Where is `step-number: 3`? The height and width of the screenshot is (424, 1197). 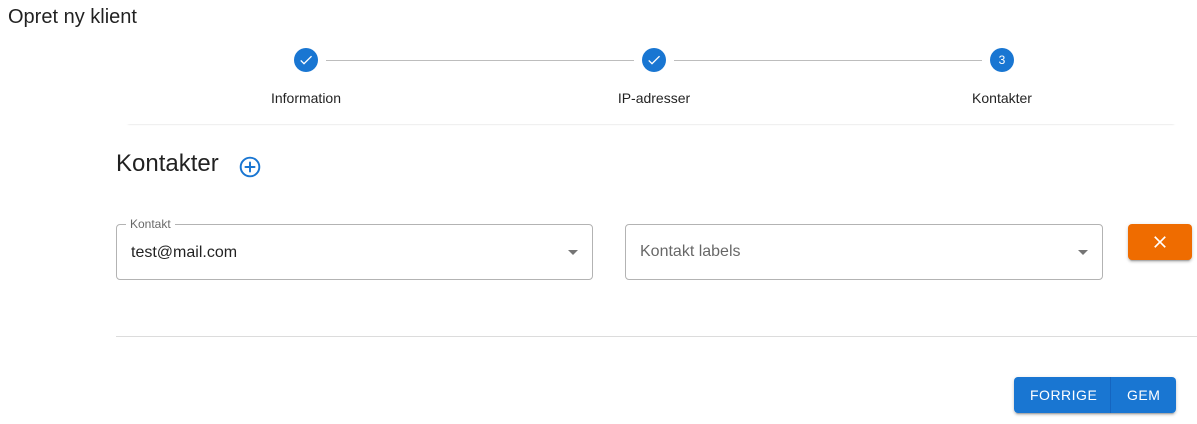
step-number: 3 is located at coordinates (1002, 60).